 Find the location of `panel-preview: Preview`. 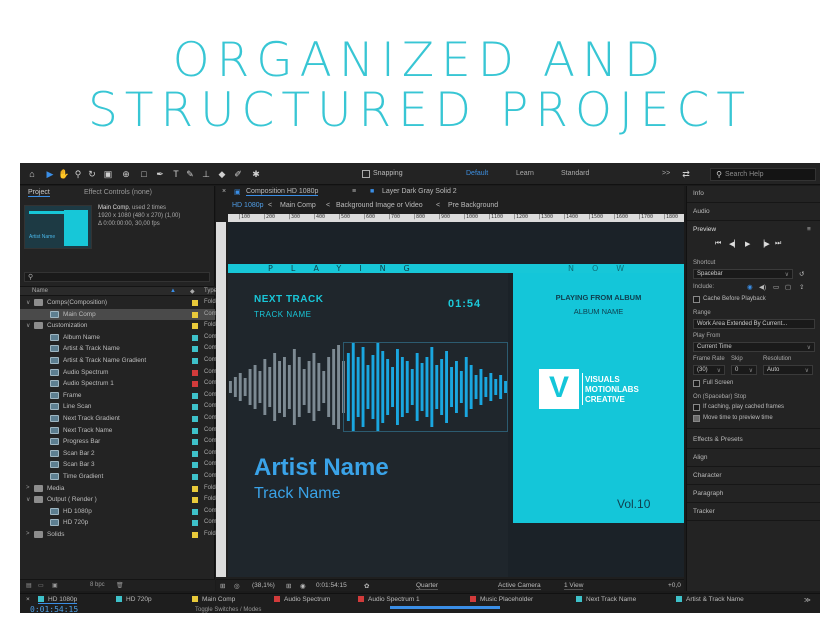

panel-preview: Preview is located at coordinates (704, 229).